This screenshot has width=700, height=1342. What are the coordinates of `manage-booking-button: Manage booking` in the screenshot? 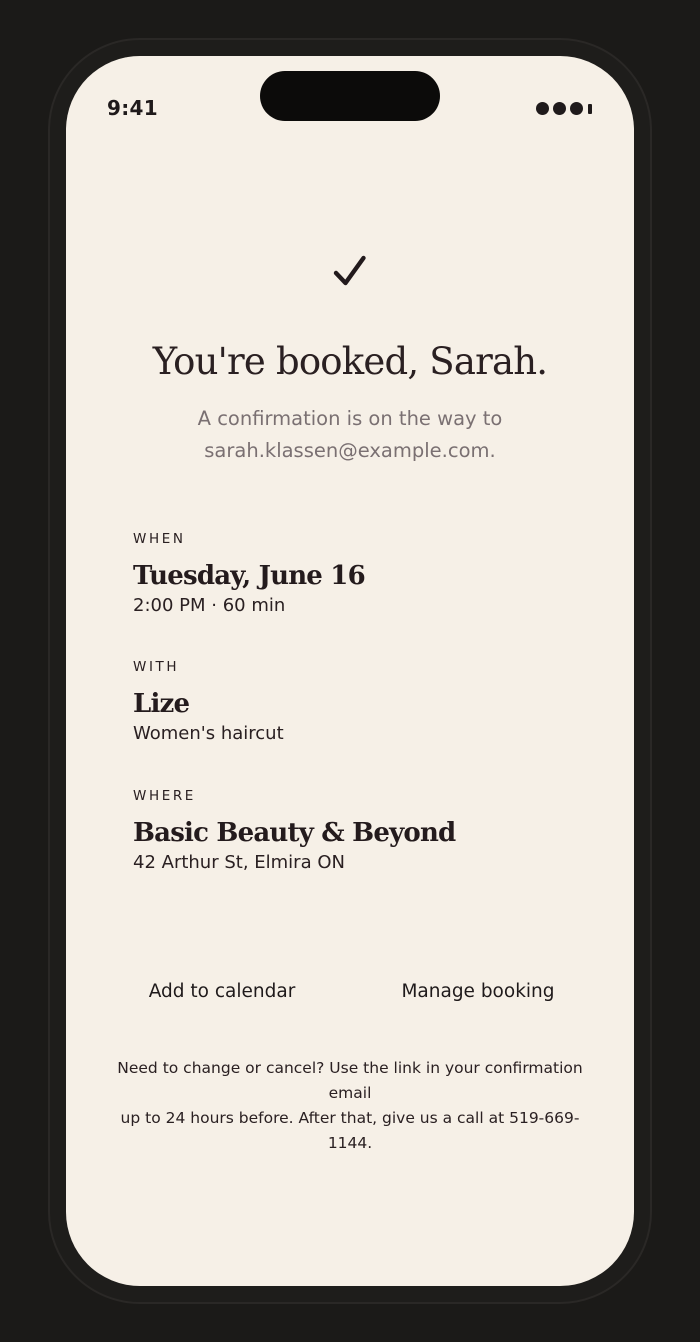 It's located at (478, 992).